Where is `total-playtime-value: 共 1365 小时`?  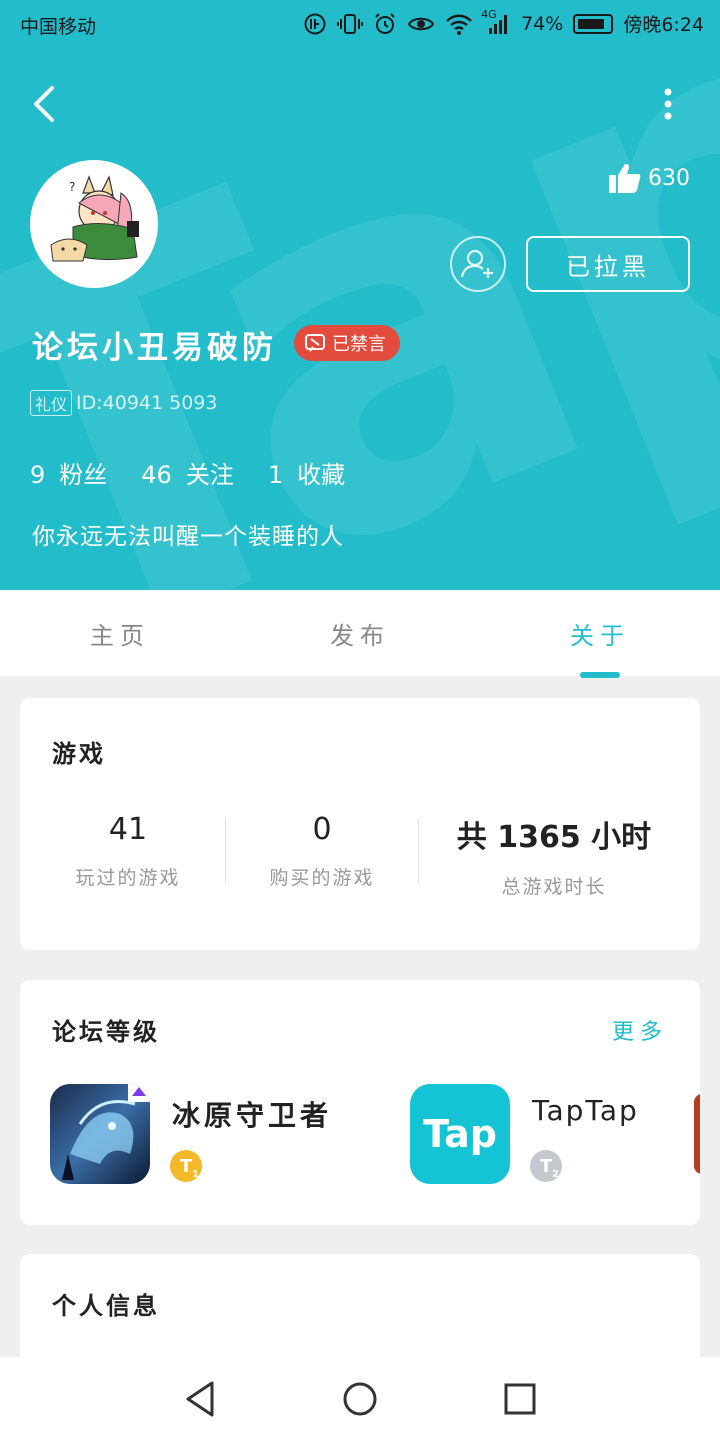 total-playtime-value: 共 1365 小时 is located at coordinates (554, 837).